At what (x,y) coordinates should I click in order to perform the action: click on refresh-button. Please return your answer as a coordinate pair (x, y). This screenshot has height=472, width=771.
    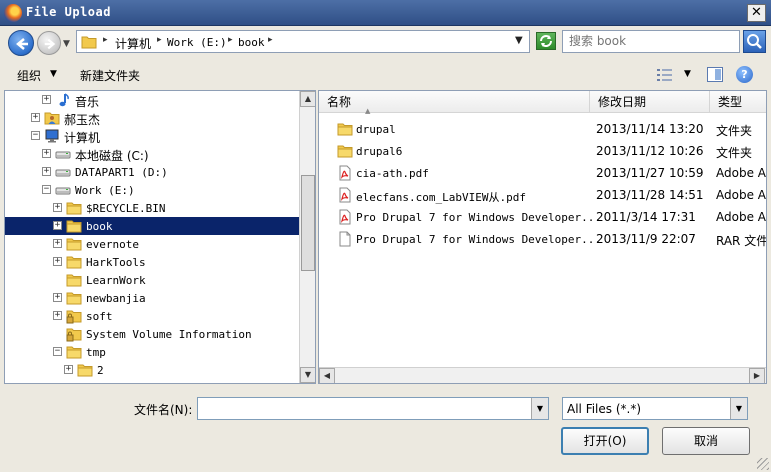
    Looking at the image, I should click on (546, 41).